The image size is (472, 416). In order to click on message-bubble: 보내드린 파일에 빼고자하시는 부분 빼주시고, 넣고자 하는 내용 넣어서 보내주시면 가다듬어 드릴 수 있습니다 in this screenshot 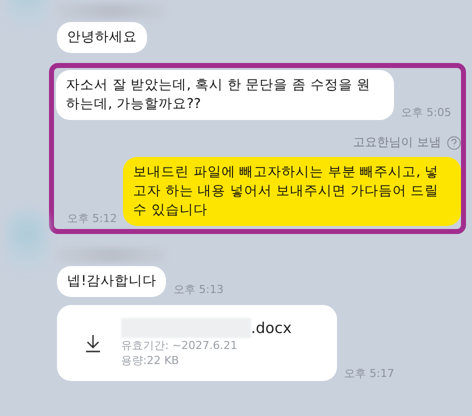, I will do `click(292, 191)`.